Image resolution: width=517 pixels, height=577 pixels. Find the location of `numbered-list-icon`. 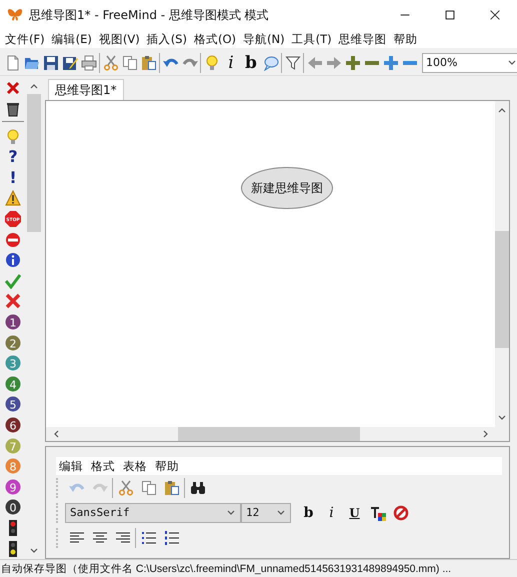

numbered-list-icon is located at coordinates (172, 538).